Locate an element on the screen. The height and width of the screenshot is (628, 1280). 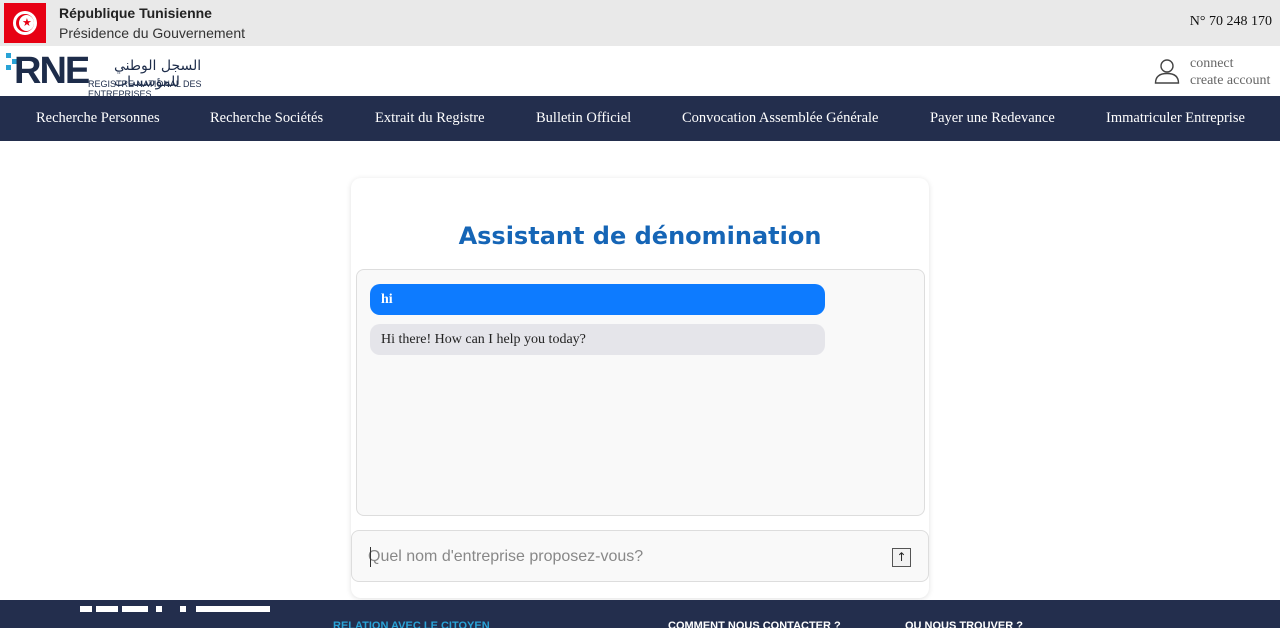
nav-convocation-assemblee: Convocation Assemblée Générale is located at coordinates (780, 118).